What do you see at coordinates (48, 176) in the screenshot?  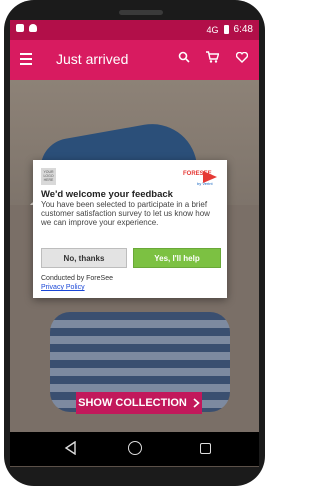 I see `your-logo-placeholder: YOUR LOGO HERE` at bounding box center [48, 176].